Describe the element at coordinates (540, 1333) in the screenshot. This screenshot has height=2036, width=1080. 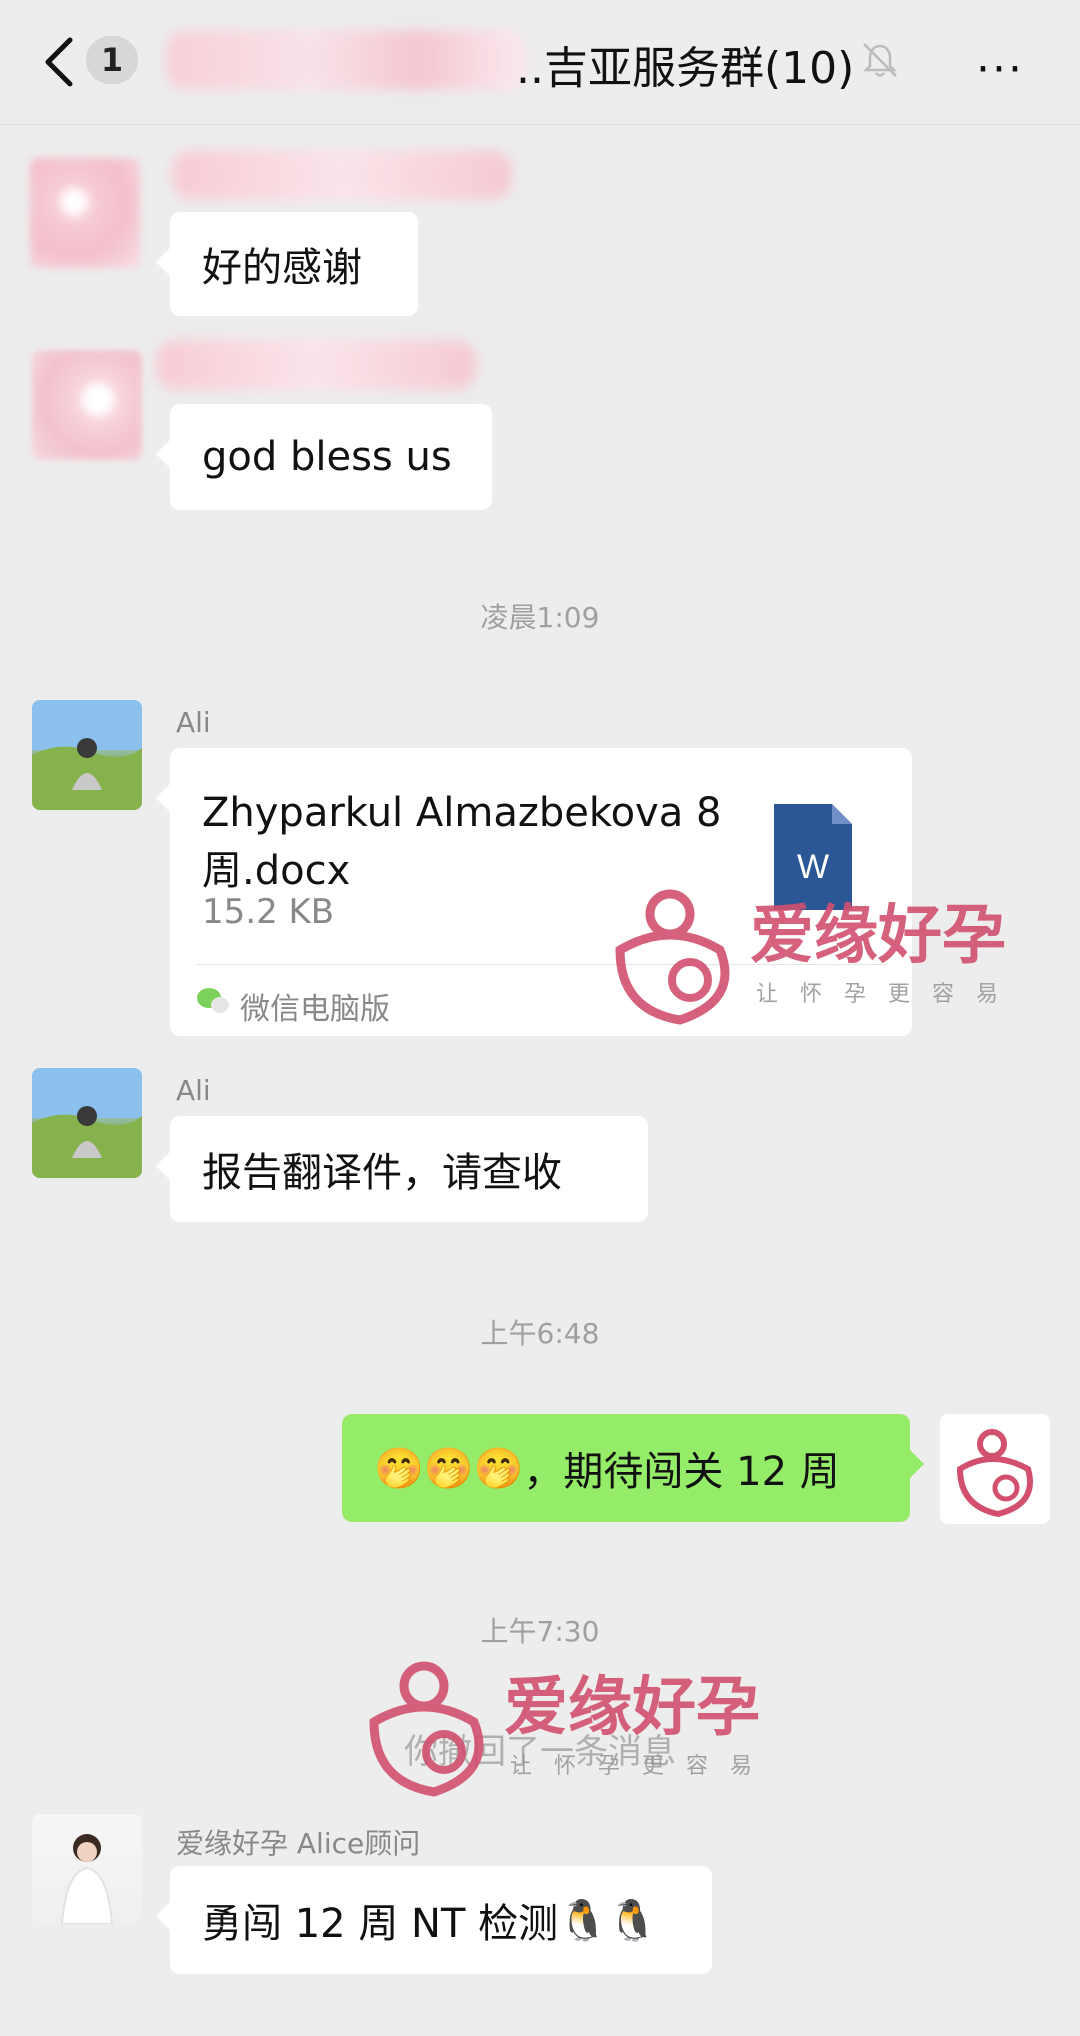
I see `timestamp: 上午6:48` at that location.